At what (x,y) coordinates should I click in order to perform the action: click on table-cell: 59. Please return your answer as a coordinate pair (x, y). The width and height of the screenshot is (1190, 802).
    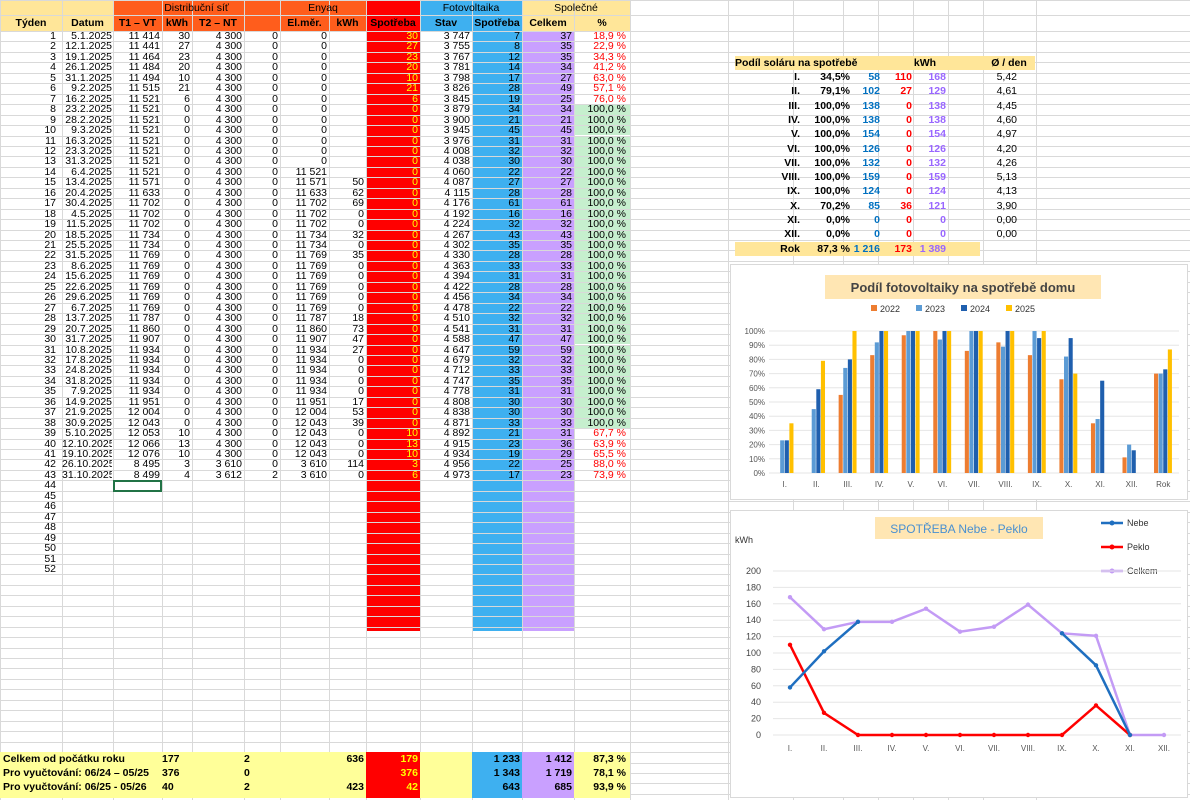
    Looking at the image, I should click on (547, 350).